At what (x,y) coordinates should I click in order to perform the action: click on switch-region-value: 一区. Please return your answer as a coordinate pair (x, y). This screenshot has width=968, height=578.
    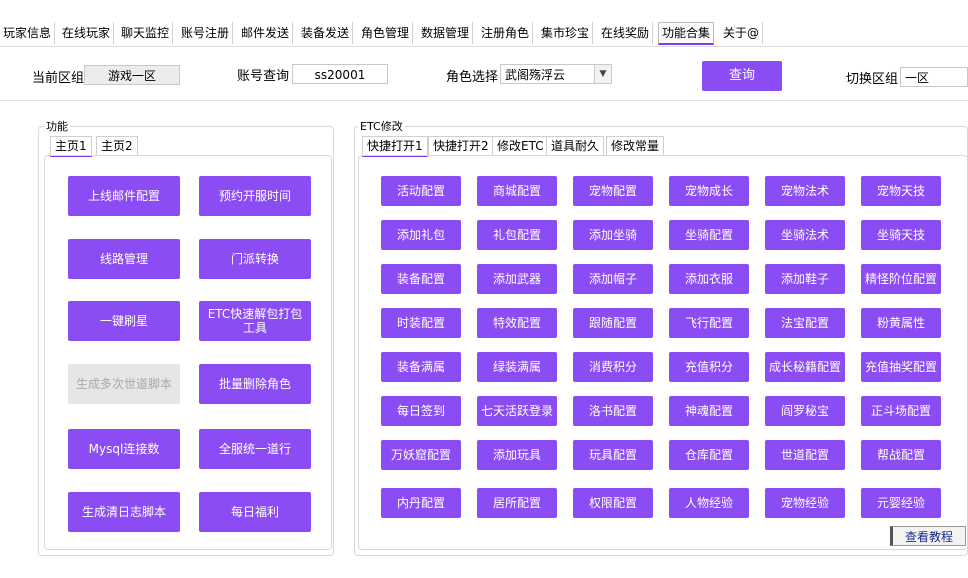
    Looking at the image, I should click on (917, 78).